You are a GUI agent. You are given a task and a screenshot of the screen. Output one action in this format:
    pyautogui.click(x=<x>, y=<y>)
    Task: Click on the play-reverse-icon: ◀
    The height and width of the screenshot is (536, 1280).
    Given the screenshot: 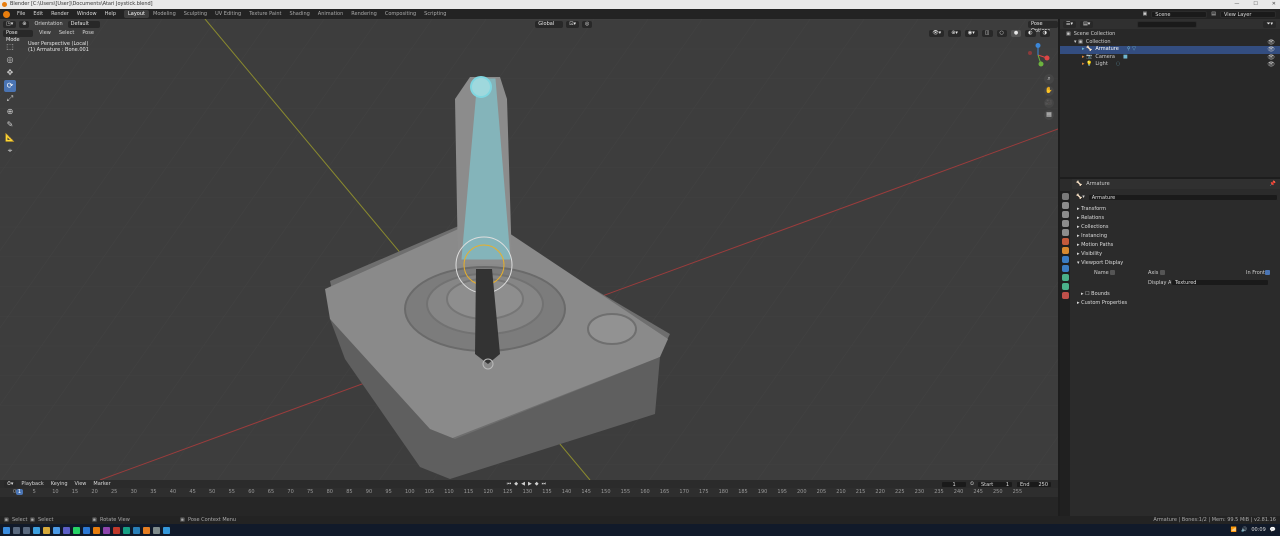 What is the action you would take?
    pyautogui.click(x=523, y=484)
    